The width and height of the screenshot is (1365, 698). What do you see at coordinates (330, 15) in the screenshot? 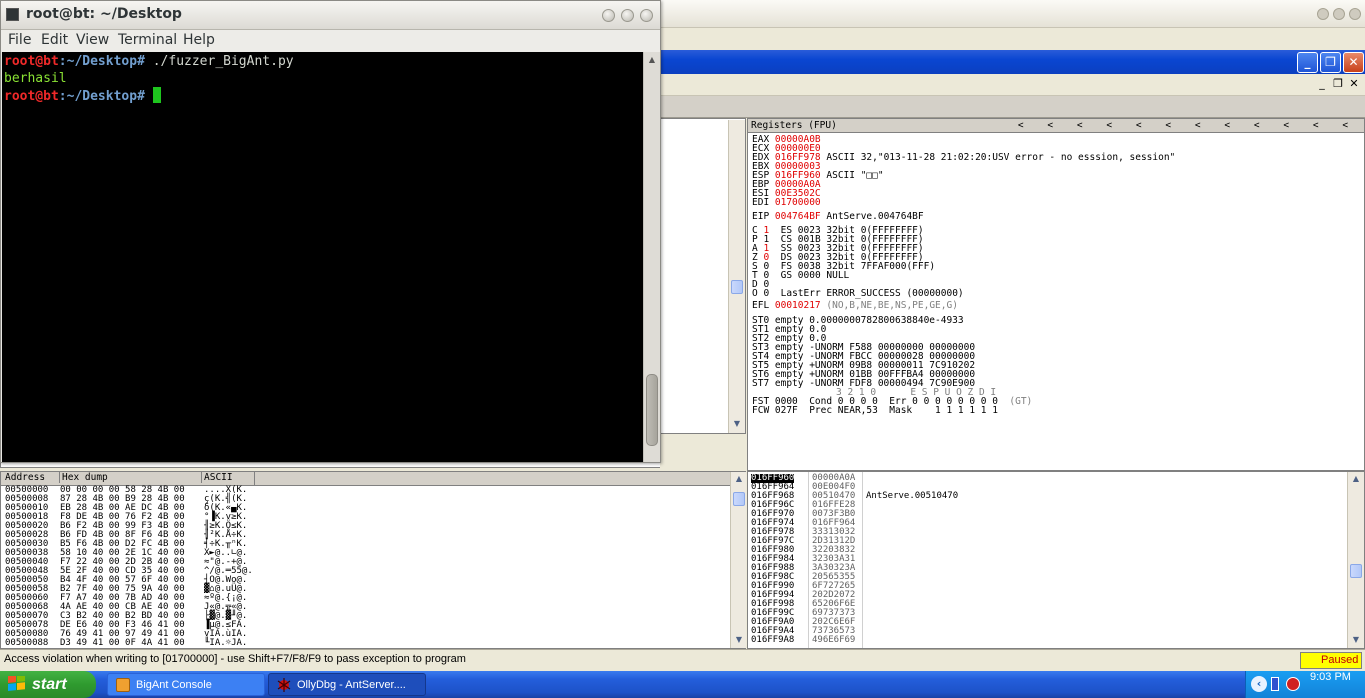
I see `terminal-titlebar: root@bt: ~/Desktop` at bounding box center [330, 15].